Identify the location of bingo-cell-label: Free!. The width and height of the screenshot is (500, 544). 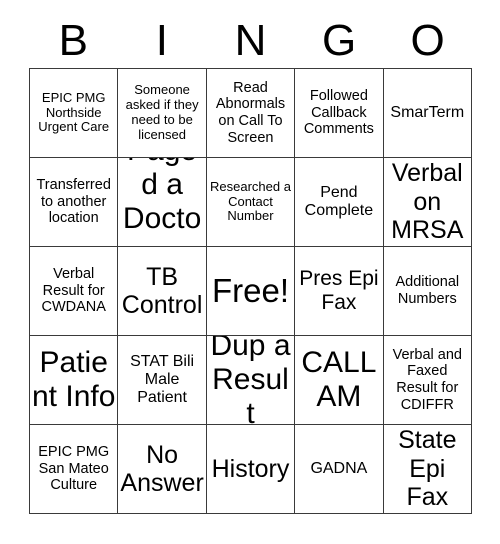
(250, 291).